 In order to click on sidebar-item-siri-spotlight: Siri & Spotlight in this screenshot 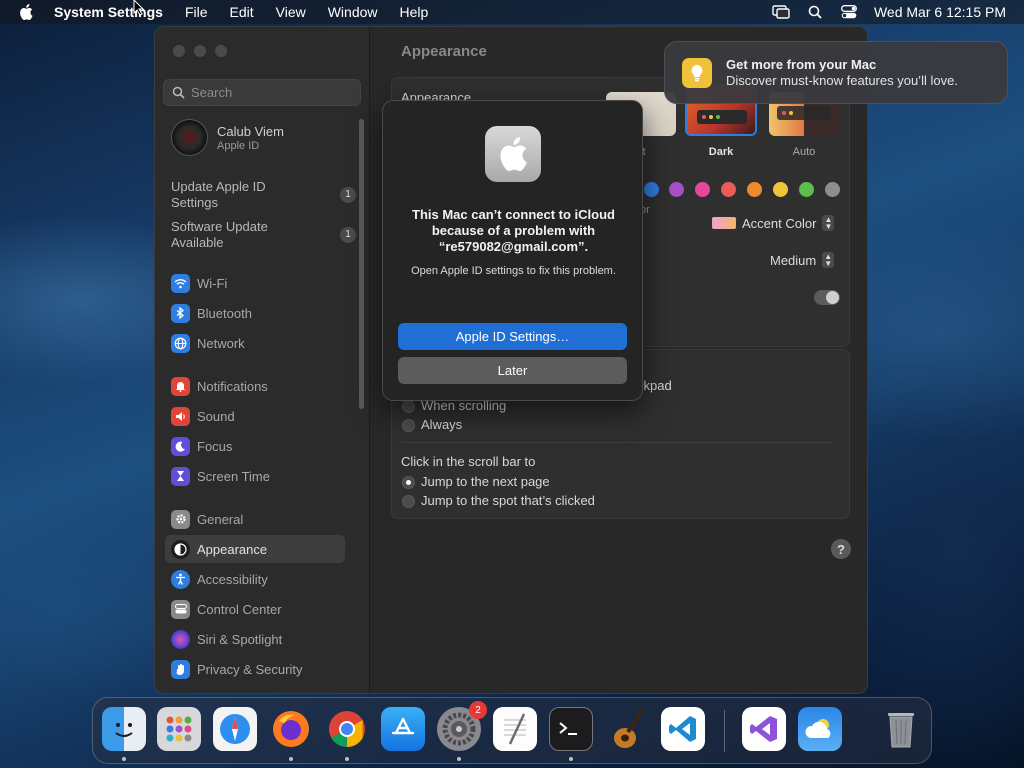, I will do `click(255, 639)`.